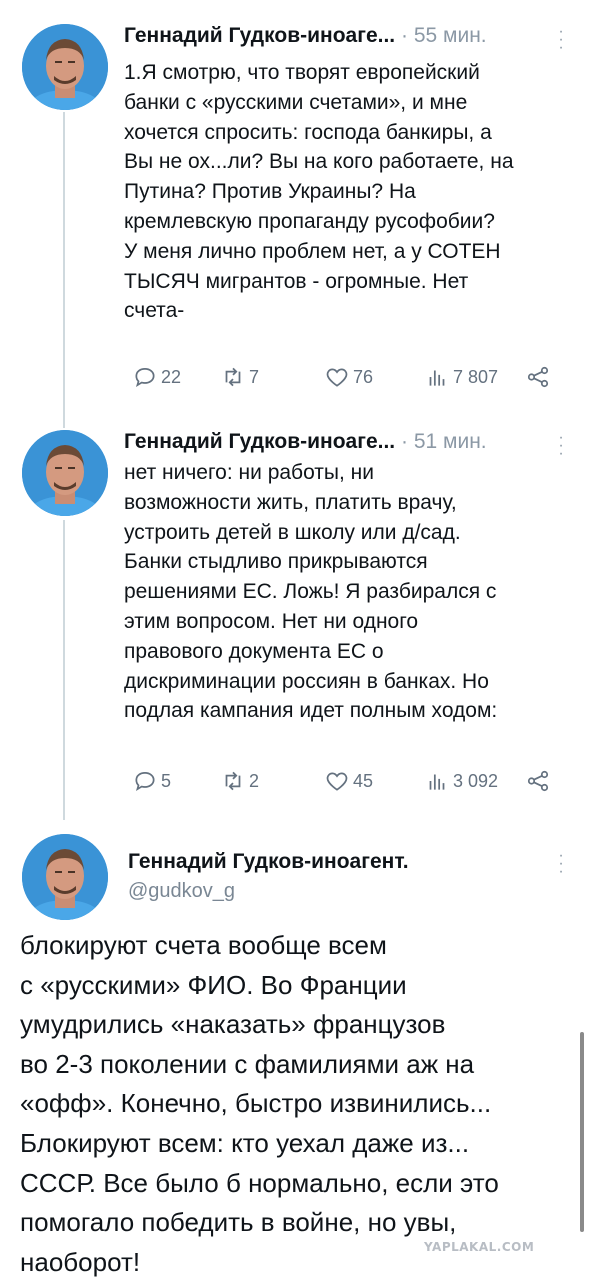  I want to click on tweet-header: Геннадий Гудков-иноаге... · 55 мин., so click(305, 36).